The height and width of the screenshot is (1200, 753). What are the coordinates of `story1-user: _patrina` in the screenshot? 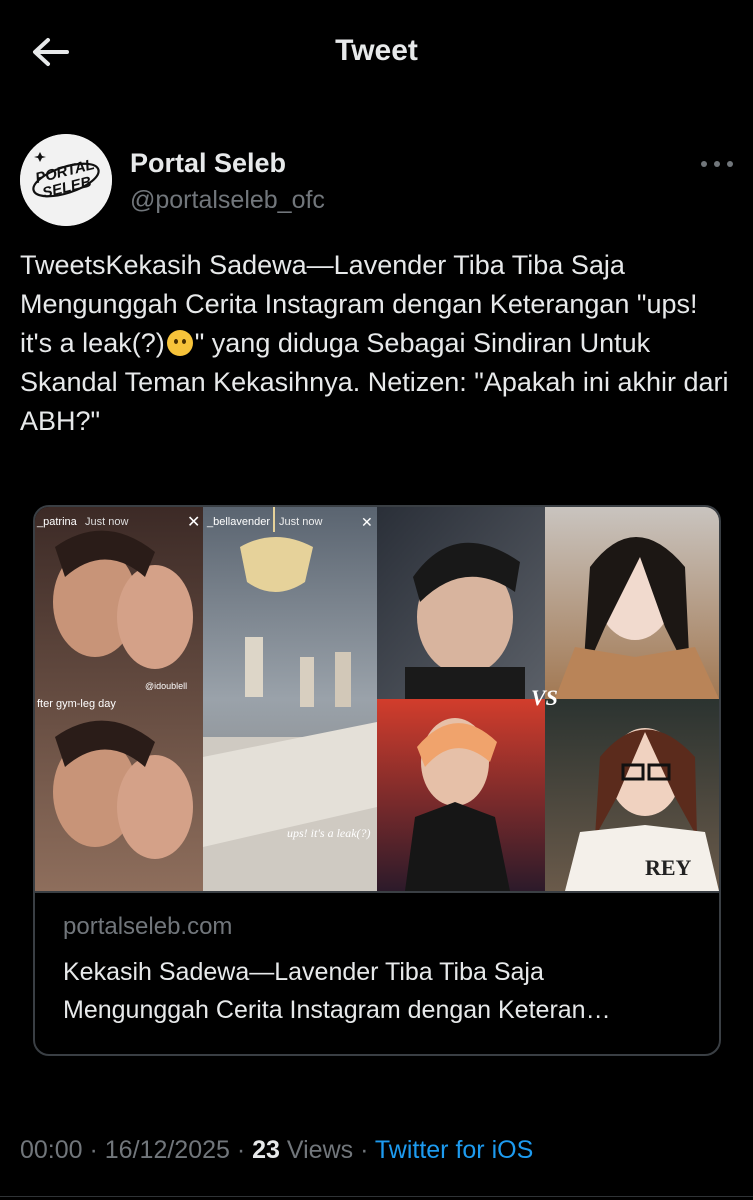 It's located at (57, 522).